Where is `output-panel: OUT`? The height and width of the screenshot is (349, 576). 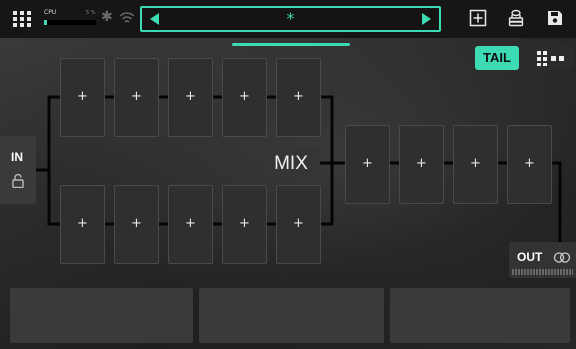
output-panel: OUT is located at coordinates (542, 260).